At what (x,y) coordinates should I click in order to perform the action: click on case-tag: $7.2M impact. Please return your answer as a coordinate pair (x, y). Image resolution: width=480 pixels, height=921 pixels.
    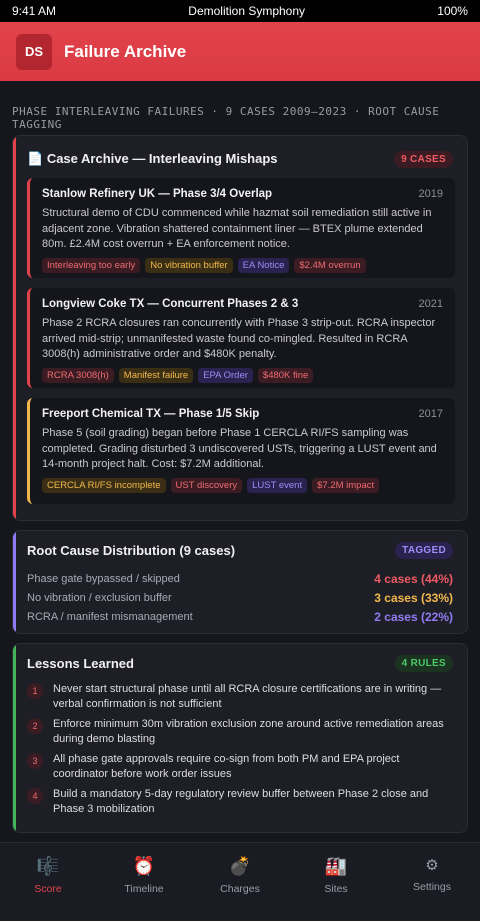
    Looking at the image, I should click on (346, 485).